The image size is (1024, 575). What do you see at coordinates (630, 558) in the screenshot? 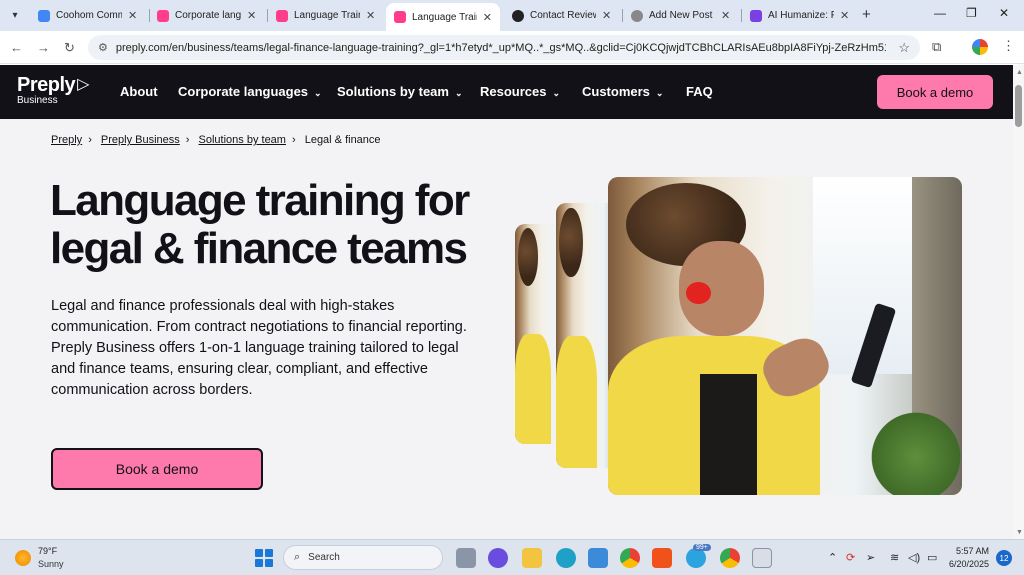
I see `chrome-icon` at bounding box center [630, 558].